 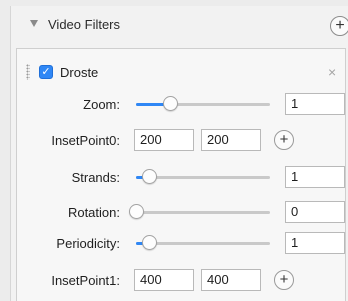 What do you see at coordinates (85, 140) in the screenshot?
I see `insetpoint0-label: InsetPoint0:` at bounding box center [85, 140].